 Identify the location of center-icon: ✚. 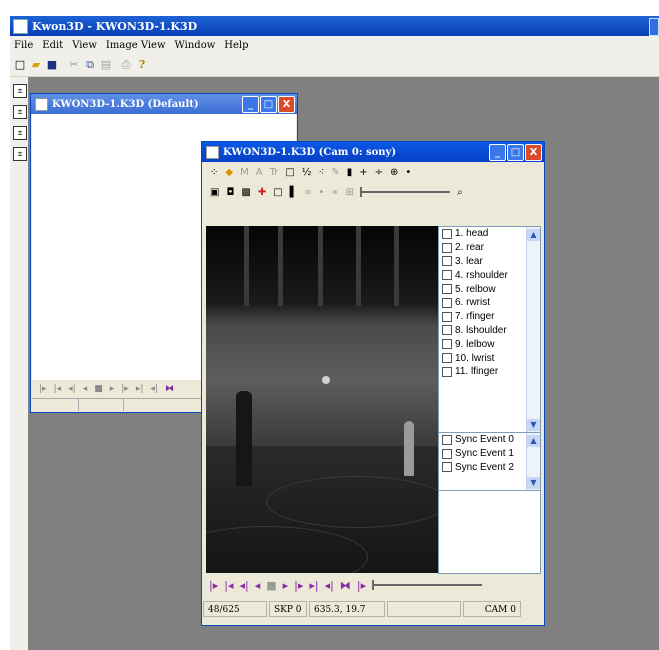
(262, 192).